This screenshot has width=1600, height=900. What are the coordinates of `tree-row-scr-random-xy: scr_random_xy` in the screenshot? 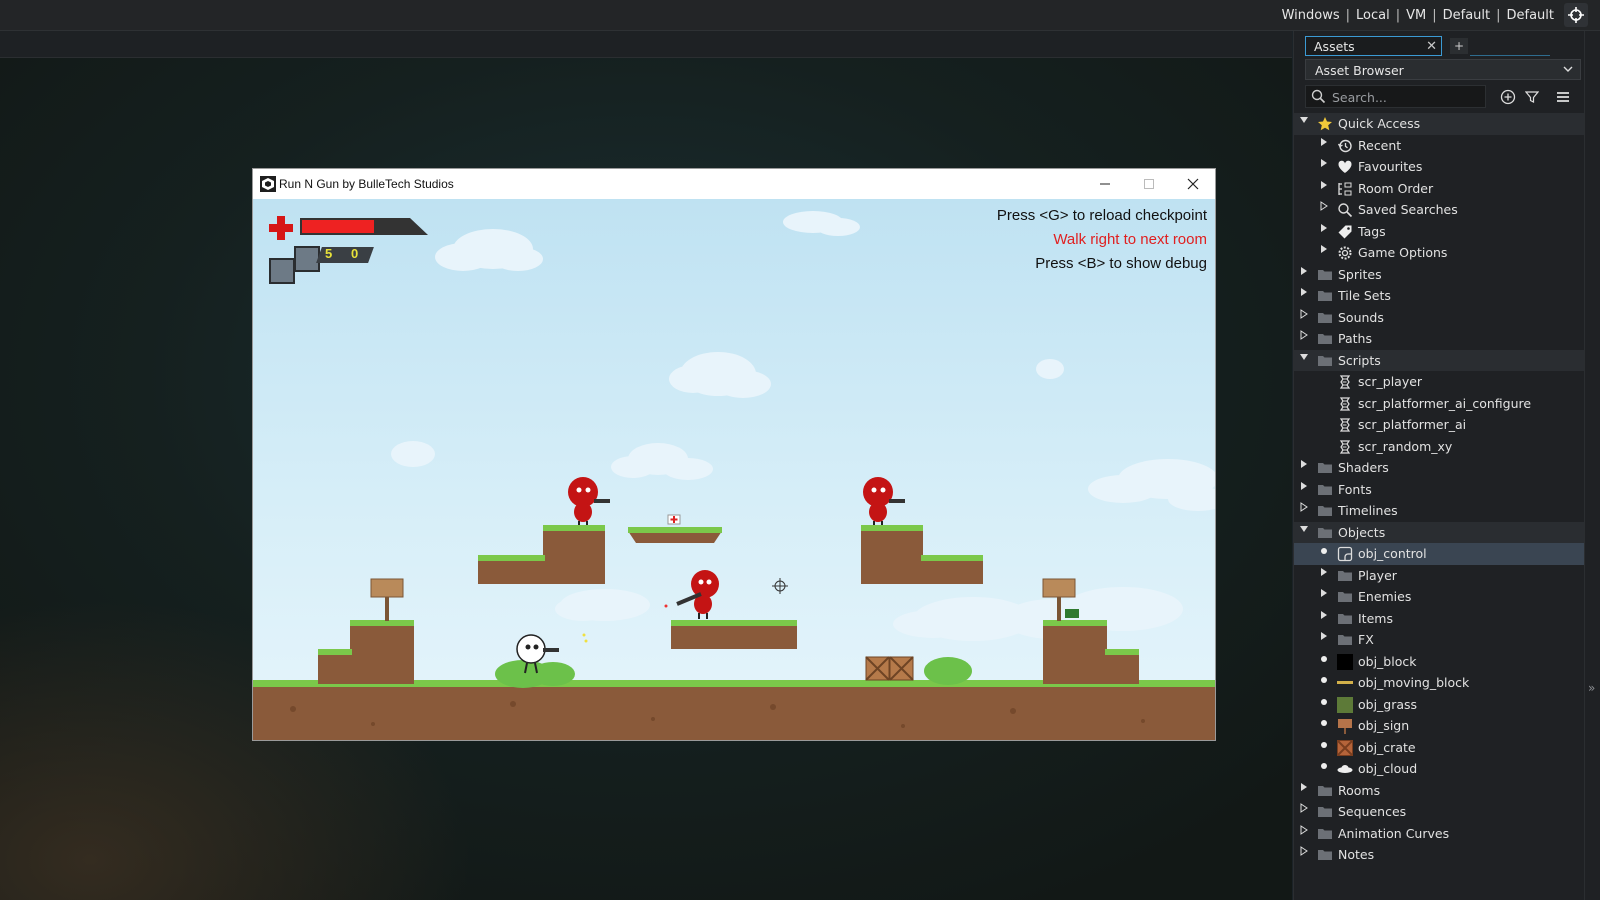 It's located at (1439, 447).